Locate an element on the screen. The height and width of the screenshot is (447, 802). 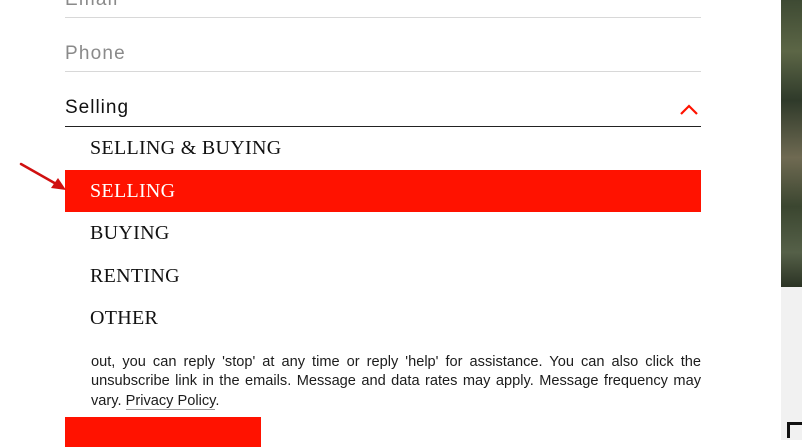
option-selling-buying: SELLING & BUYING is located at coordinates (383, 148).